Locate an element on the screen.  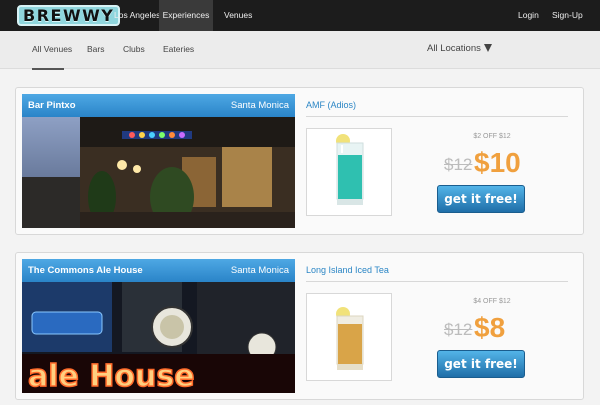
tab-clubs: Clubs is located at coordinates (134, 49).